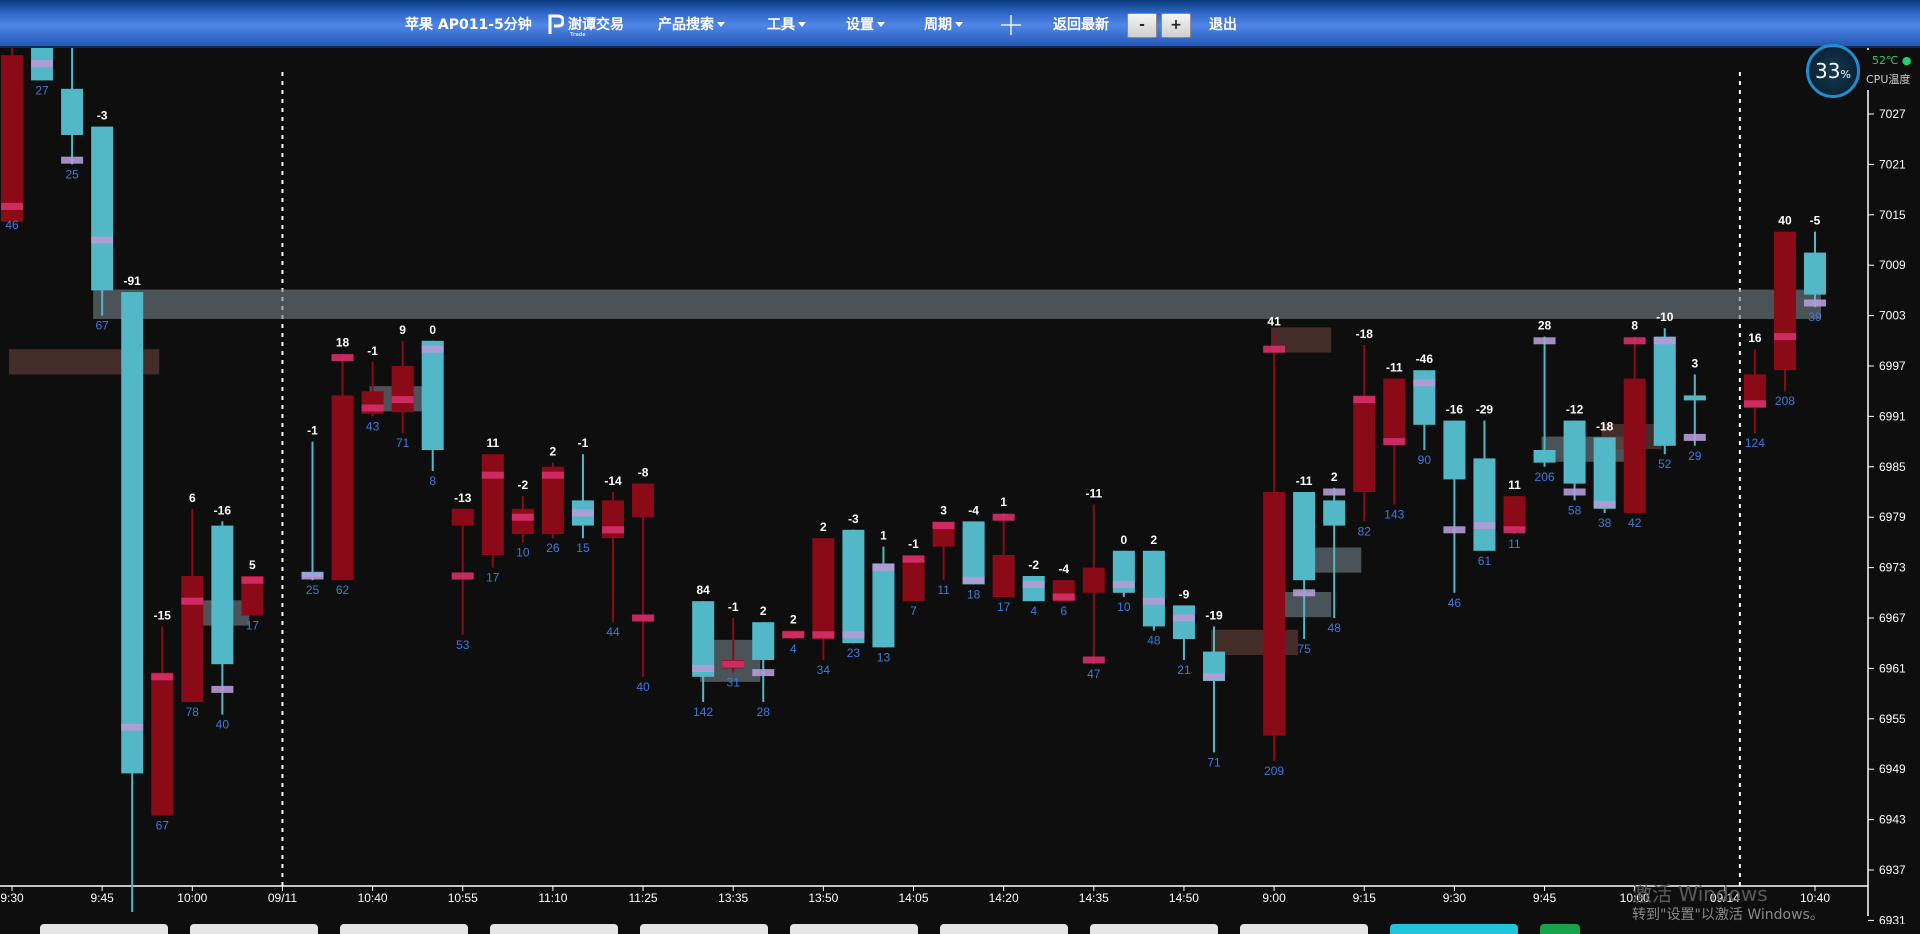 This screenshot has width=1920, height=934. Describe the element at coordinates (1665, 464) in the screenshot. I see `volume-label: 52` at that location.